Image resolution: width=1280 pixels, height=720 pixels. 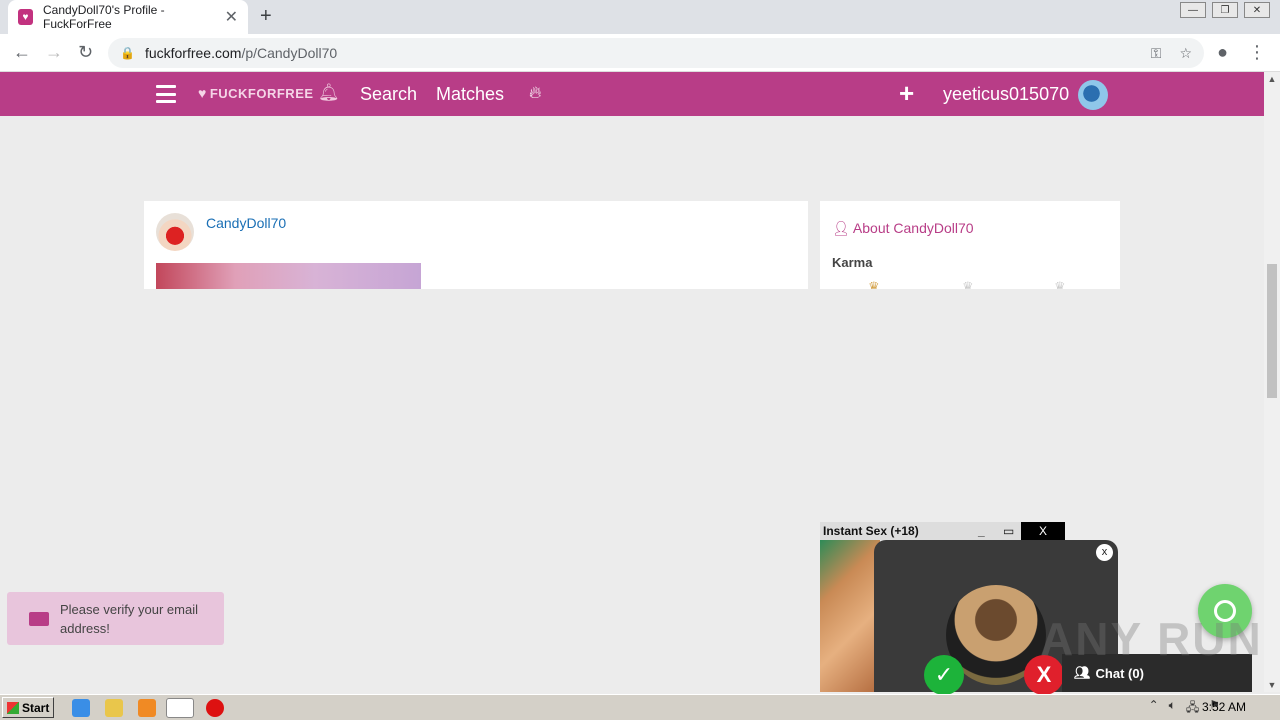 I want to click on profile-avatar, so click(x=175, y=232).